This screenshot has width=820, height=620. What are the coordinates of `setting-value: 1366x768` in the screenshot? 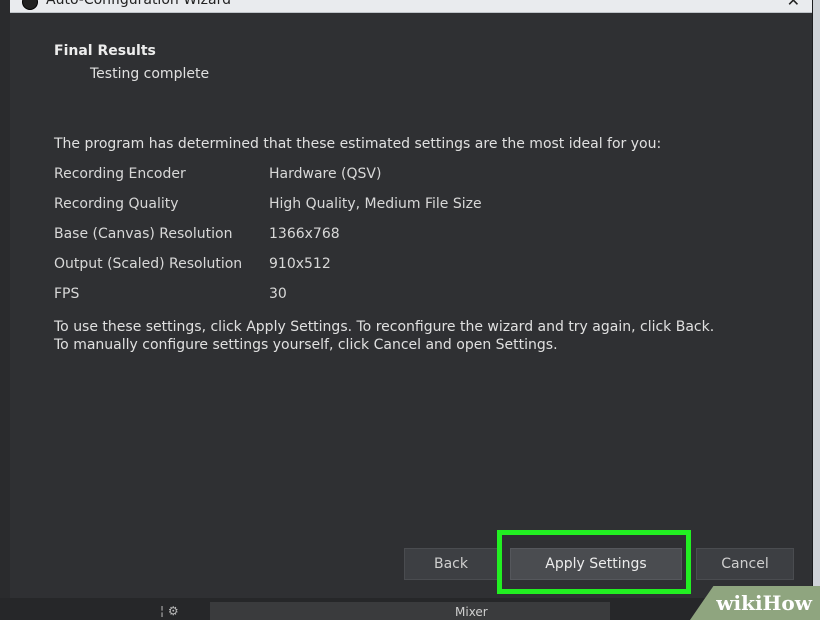 It's located at (304, 234).